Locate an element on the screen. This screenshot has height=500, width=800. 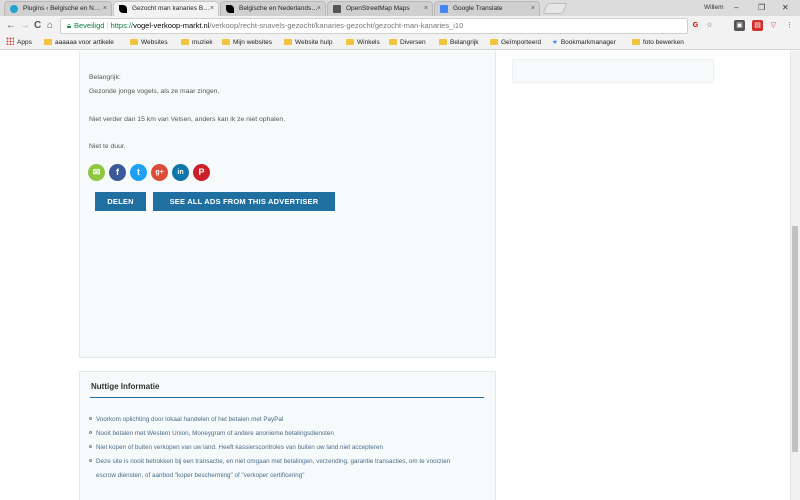
ad-text-line: Niet te duur. is located at coordinates (107, 146).